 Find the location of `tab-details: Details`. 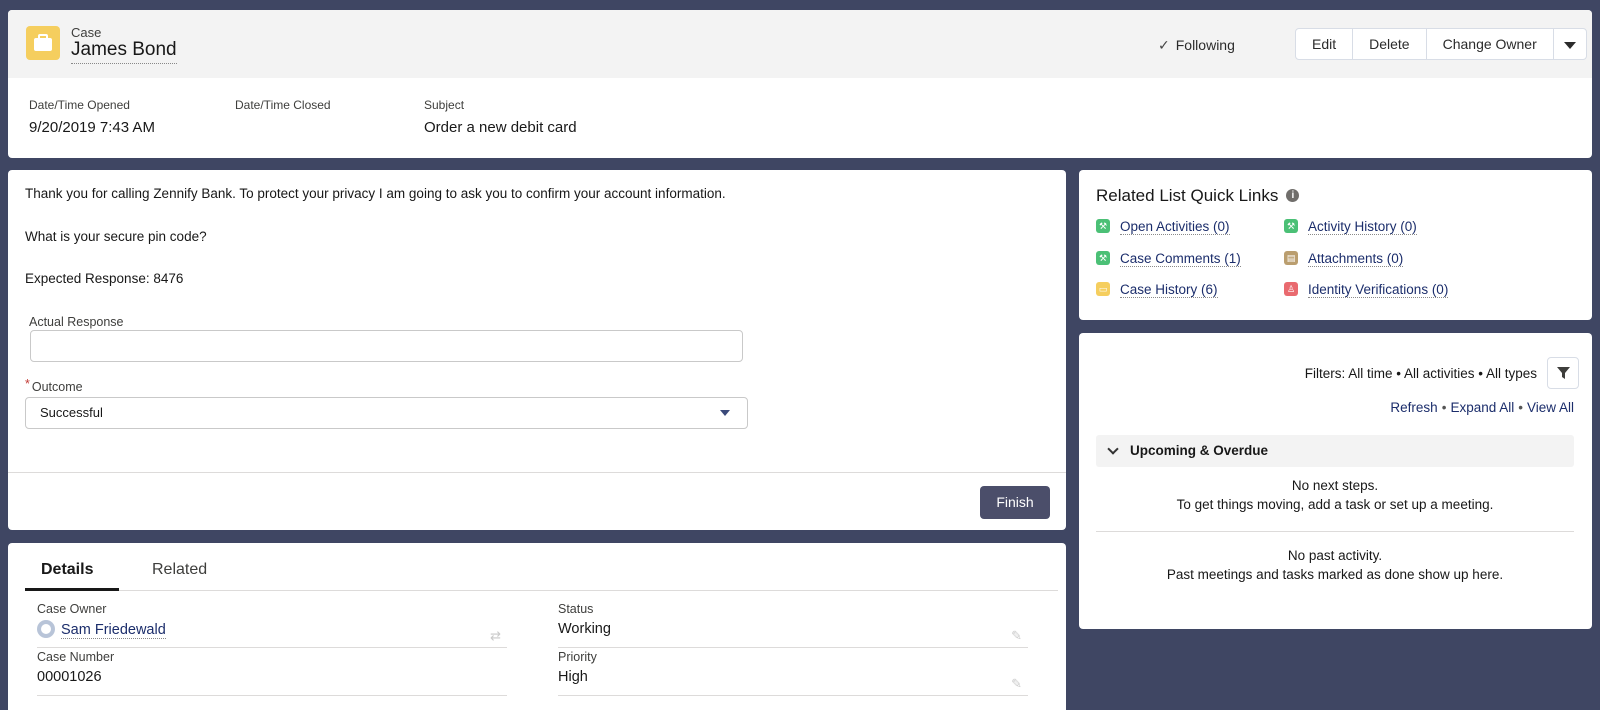

tab-details: Details is located at coordinates (67, 570).